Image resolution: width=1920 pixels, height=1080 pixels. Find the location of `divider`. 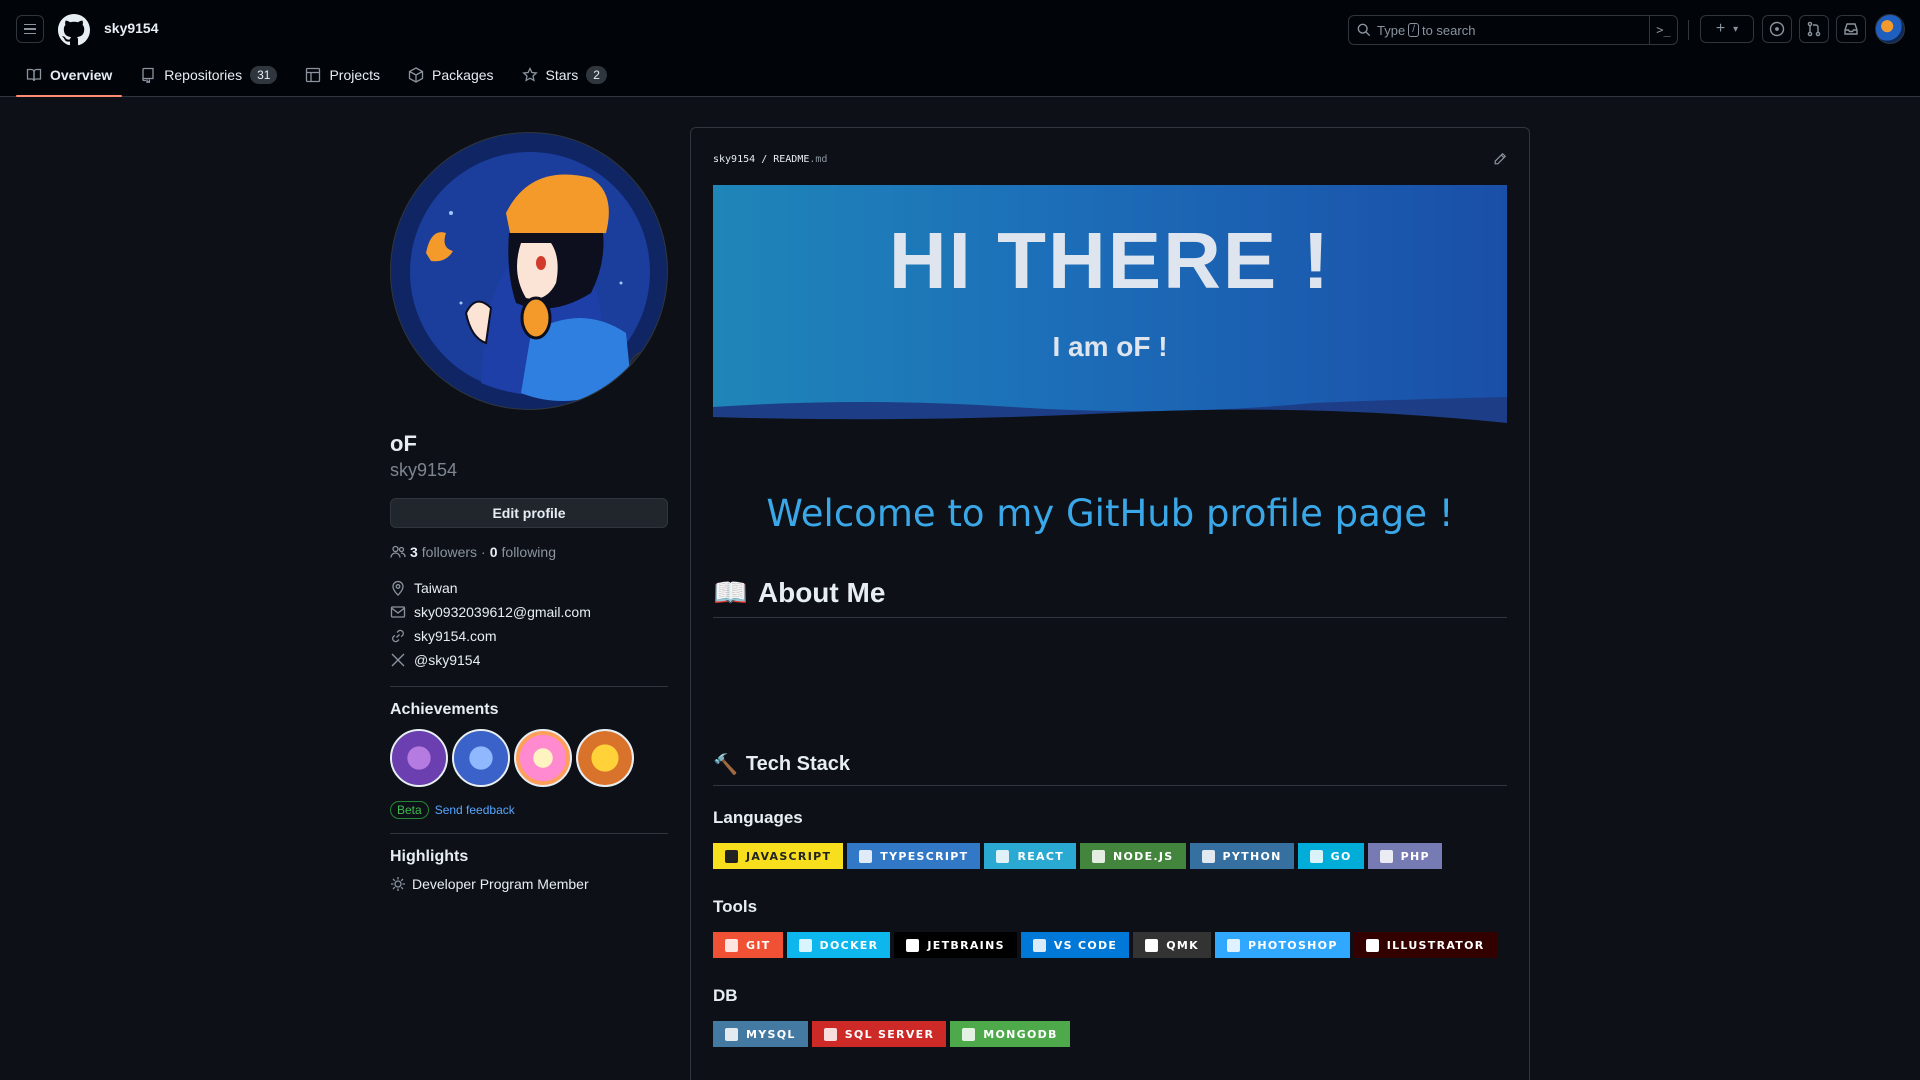

divider is located at coordinates (529, 833).